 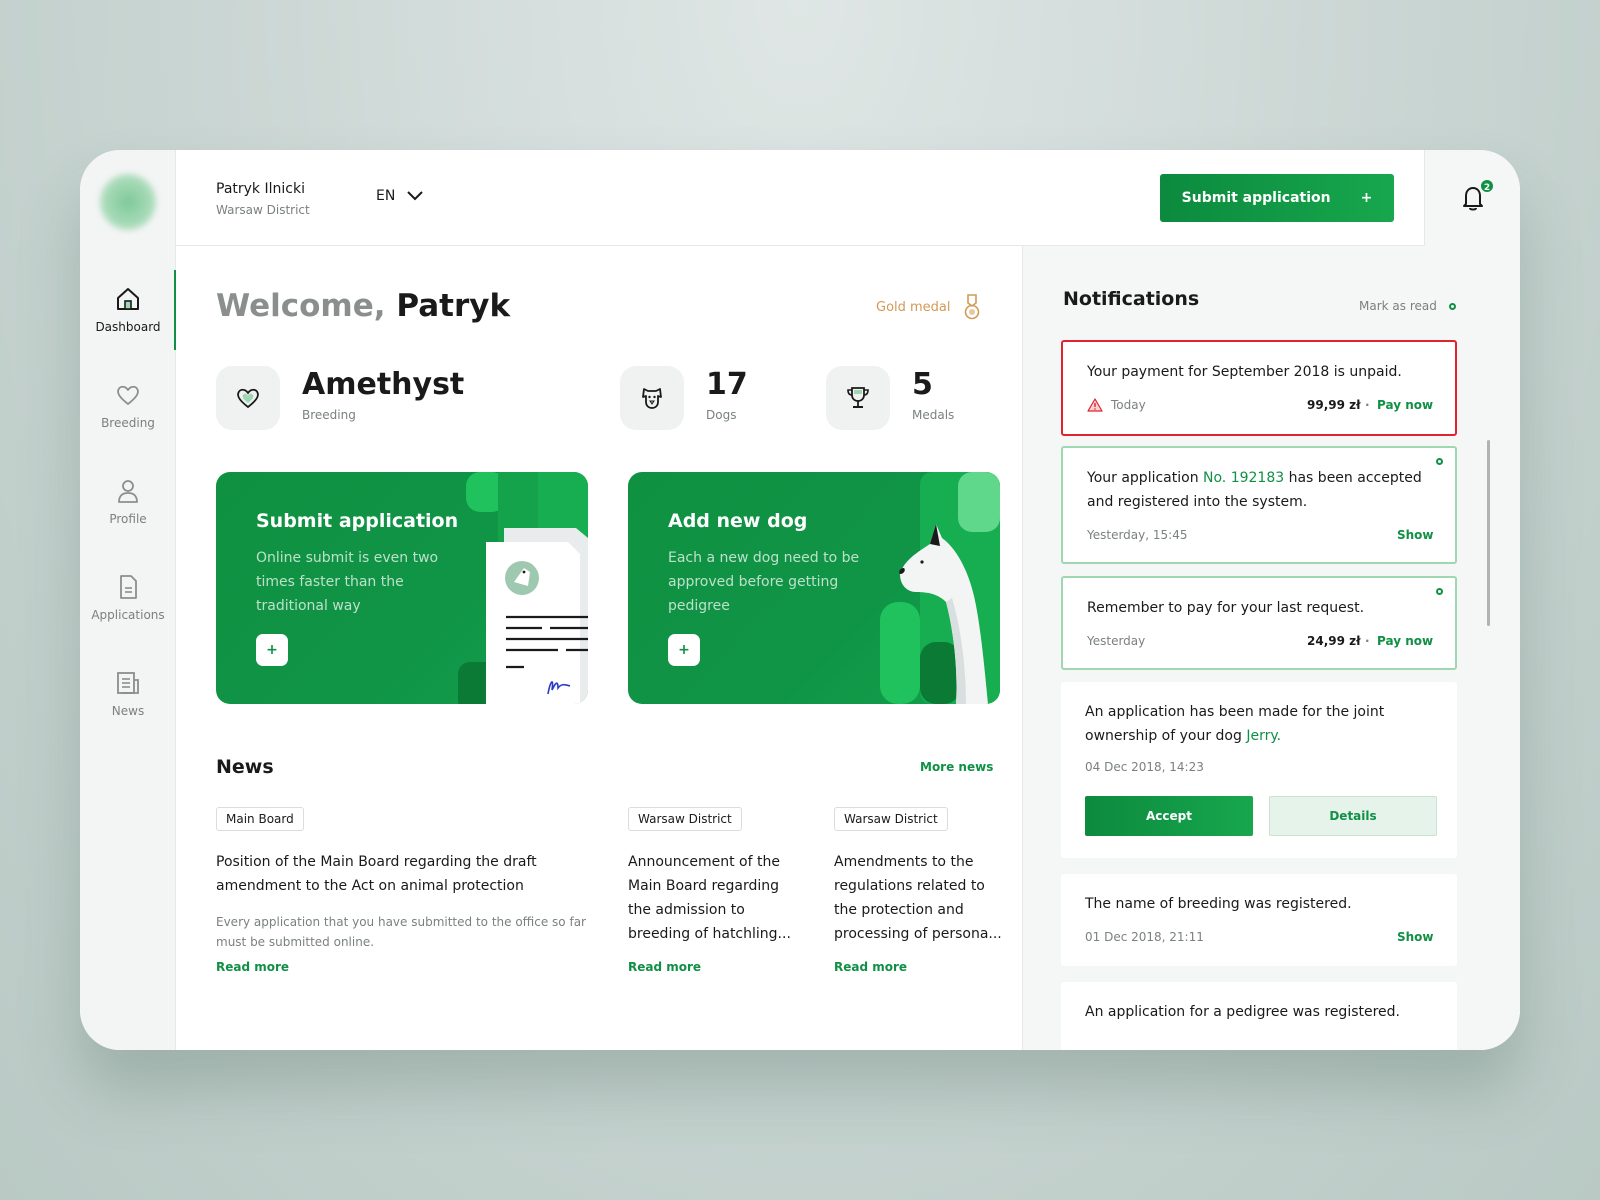 What do you see at coordinates (1144, 767) in the screenshot?
I see `notification-time: 04 Dec 2018, 14:23` at bounding box center [1144, 767].